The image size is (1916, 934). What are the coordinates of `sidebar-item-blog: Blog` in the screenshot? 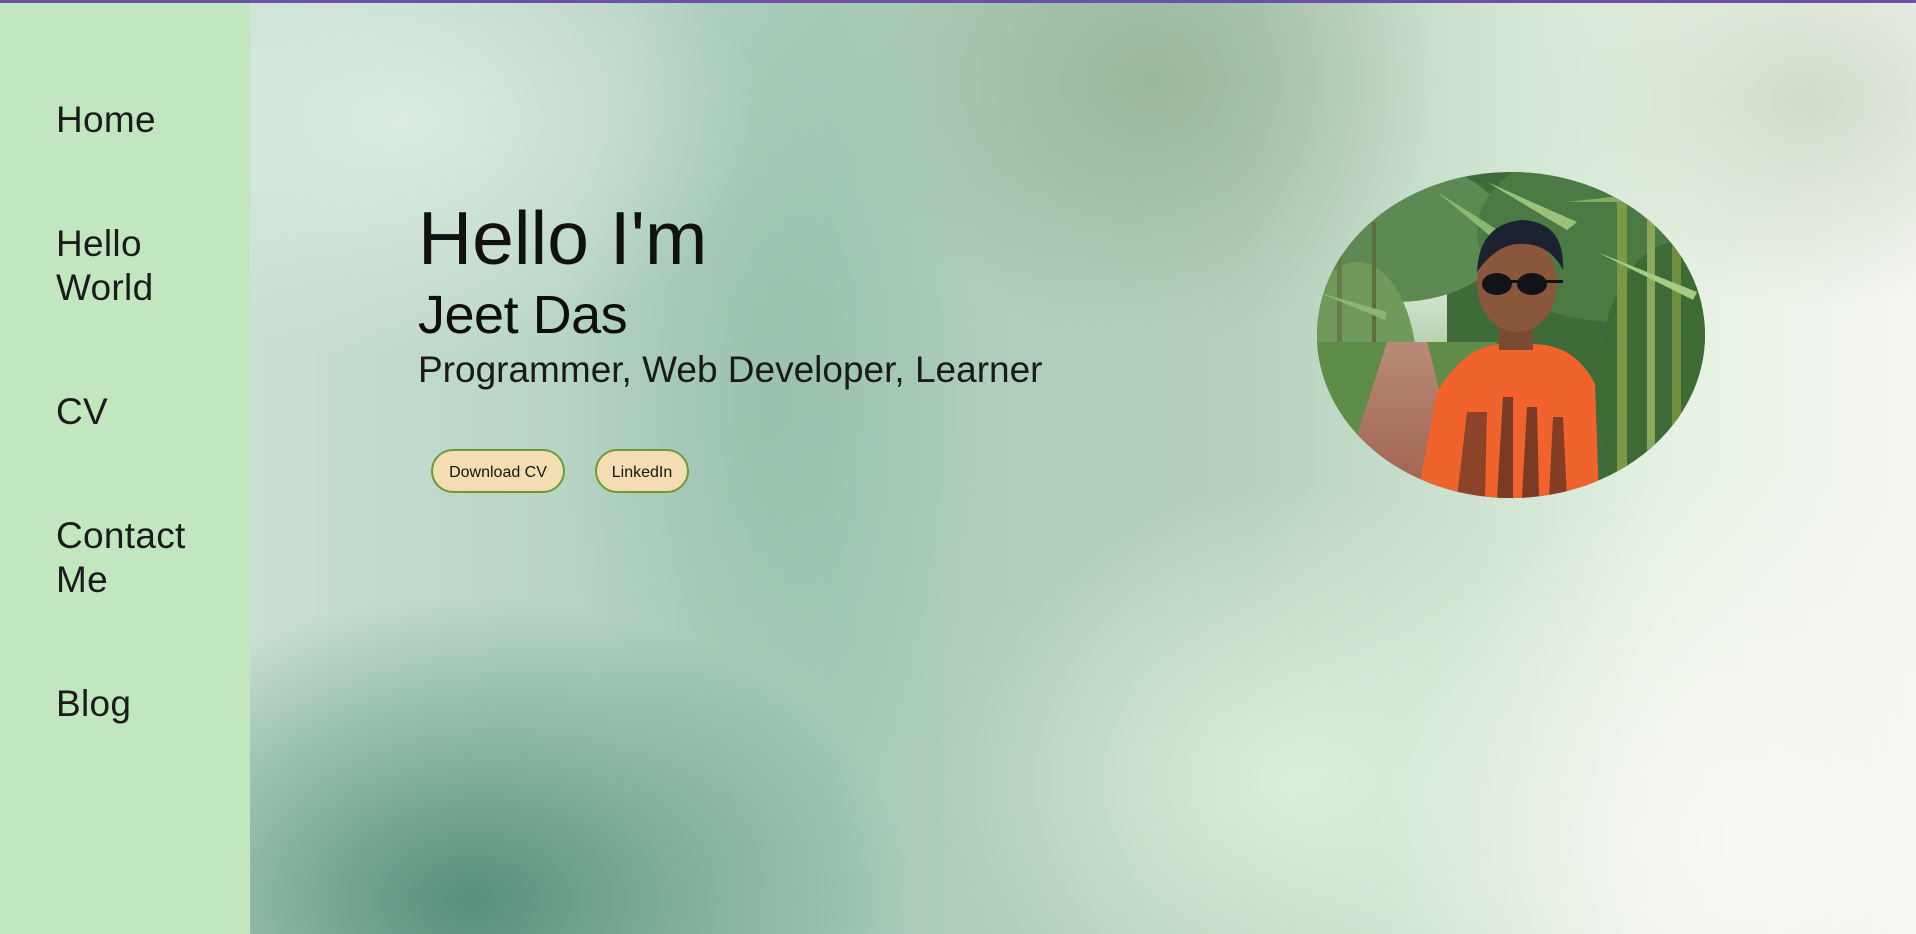 It's located at (151, 704).